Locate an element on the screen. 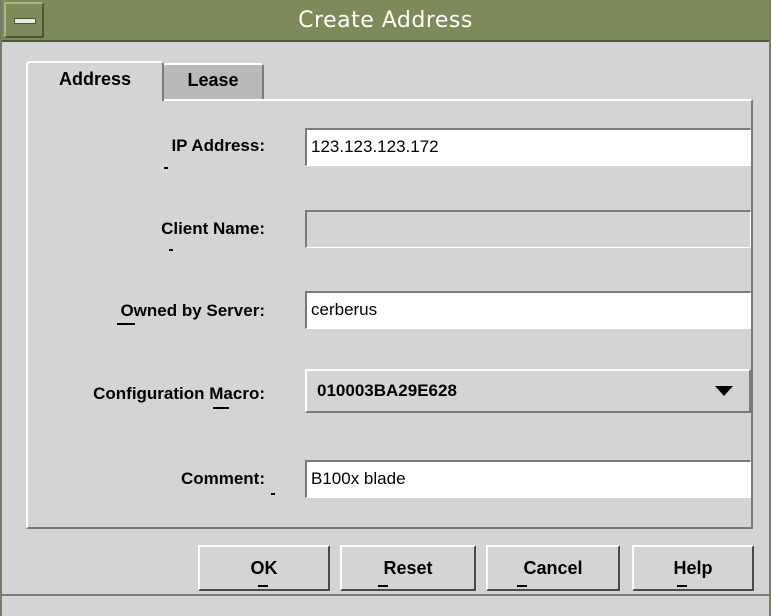  title-bar: Create Address is located at coordinates (385, 21).